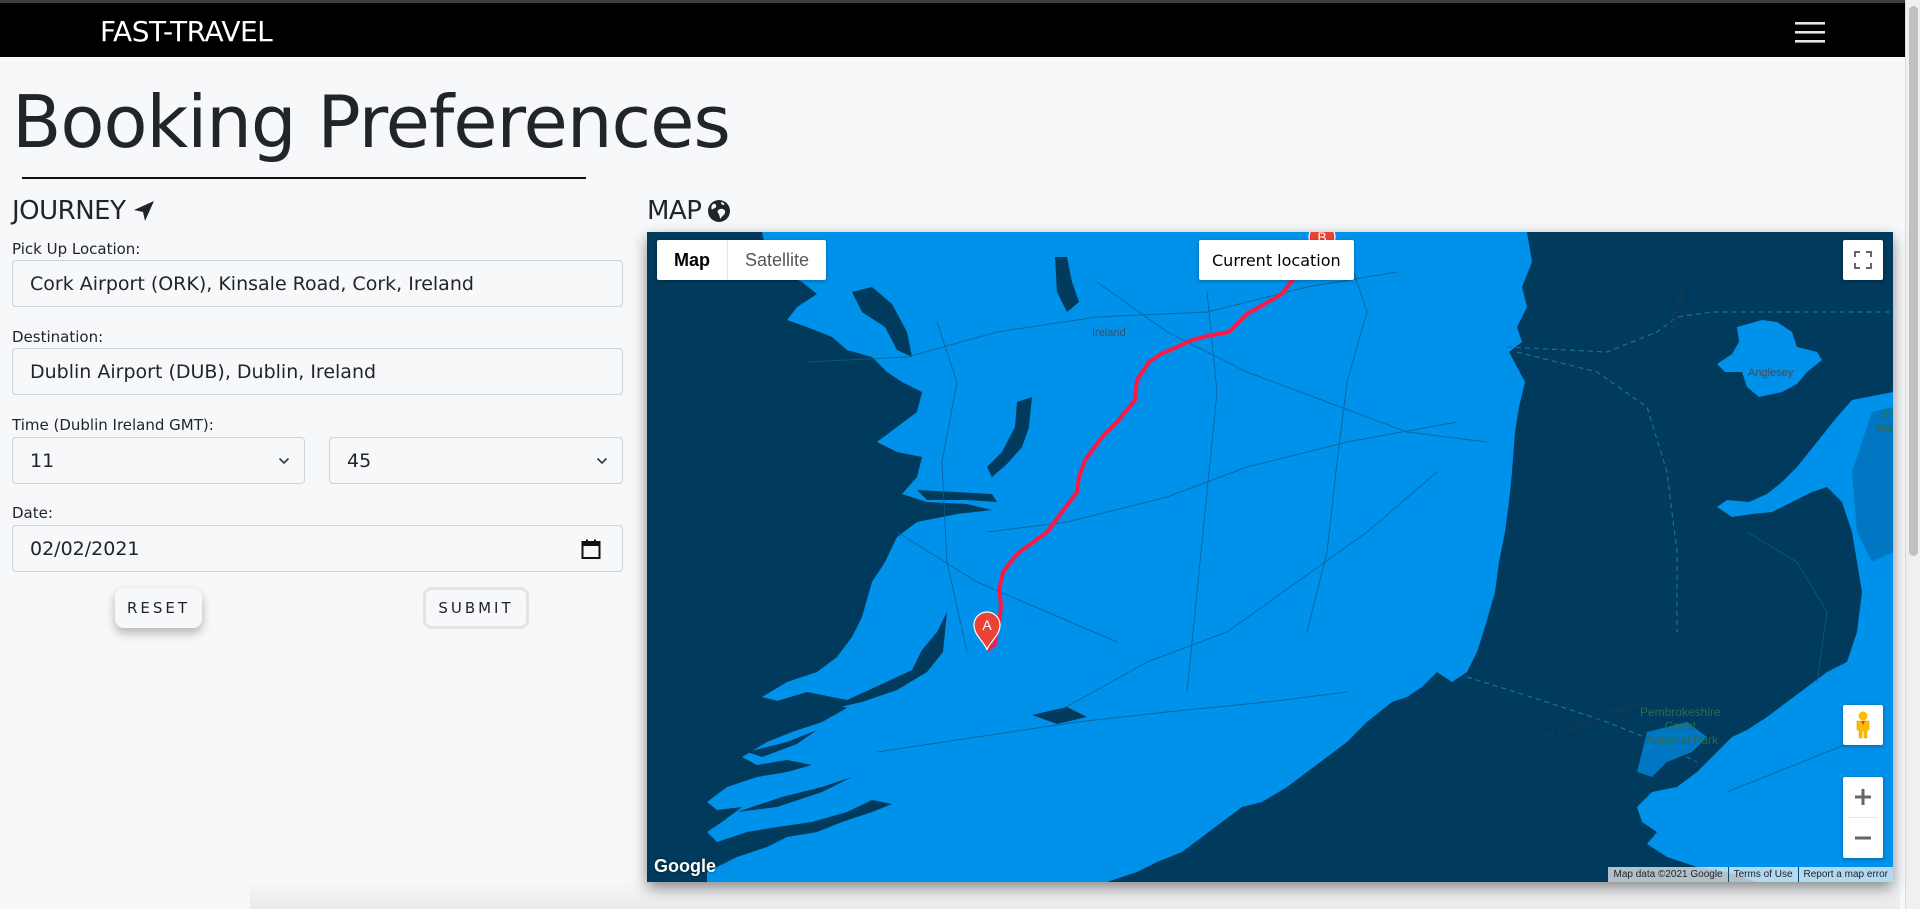 This screenshot has width=1920, height=909. Describe the element at coordinates (674, 211) in the screenshot. I see `map-heading-text: MAP` at that location.